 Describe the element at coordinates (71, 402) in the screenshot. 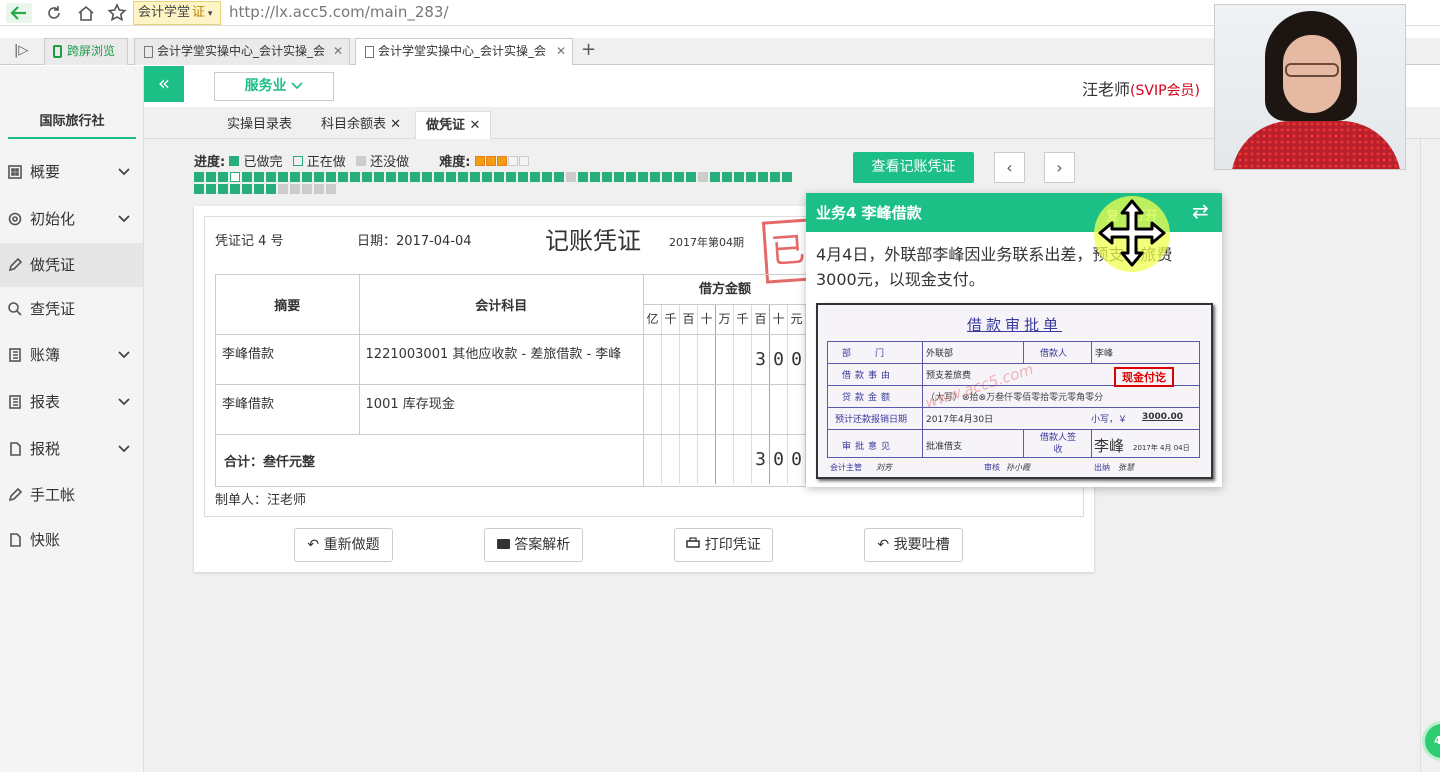

I see `sidebar-item-reports: 报表` at that location.